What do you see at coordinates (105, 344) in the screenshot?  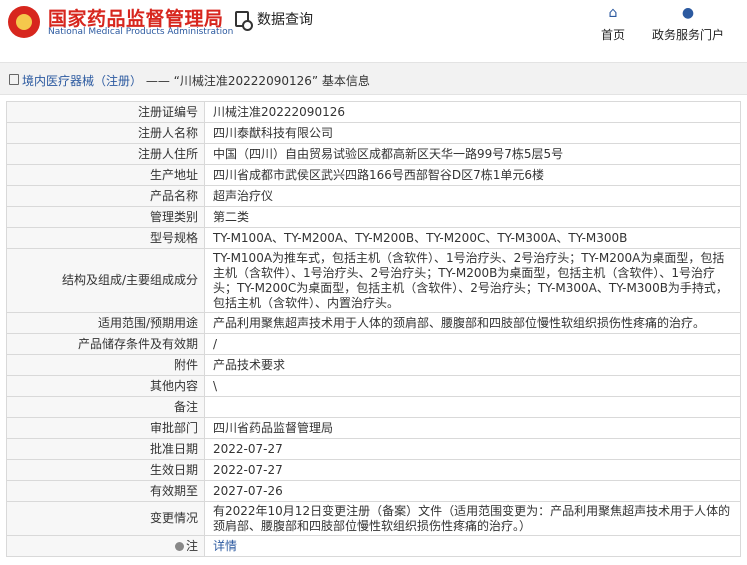 I see `row-key: 产品储存条件及有效期` at bounding box center [105, 344].